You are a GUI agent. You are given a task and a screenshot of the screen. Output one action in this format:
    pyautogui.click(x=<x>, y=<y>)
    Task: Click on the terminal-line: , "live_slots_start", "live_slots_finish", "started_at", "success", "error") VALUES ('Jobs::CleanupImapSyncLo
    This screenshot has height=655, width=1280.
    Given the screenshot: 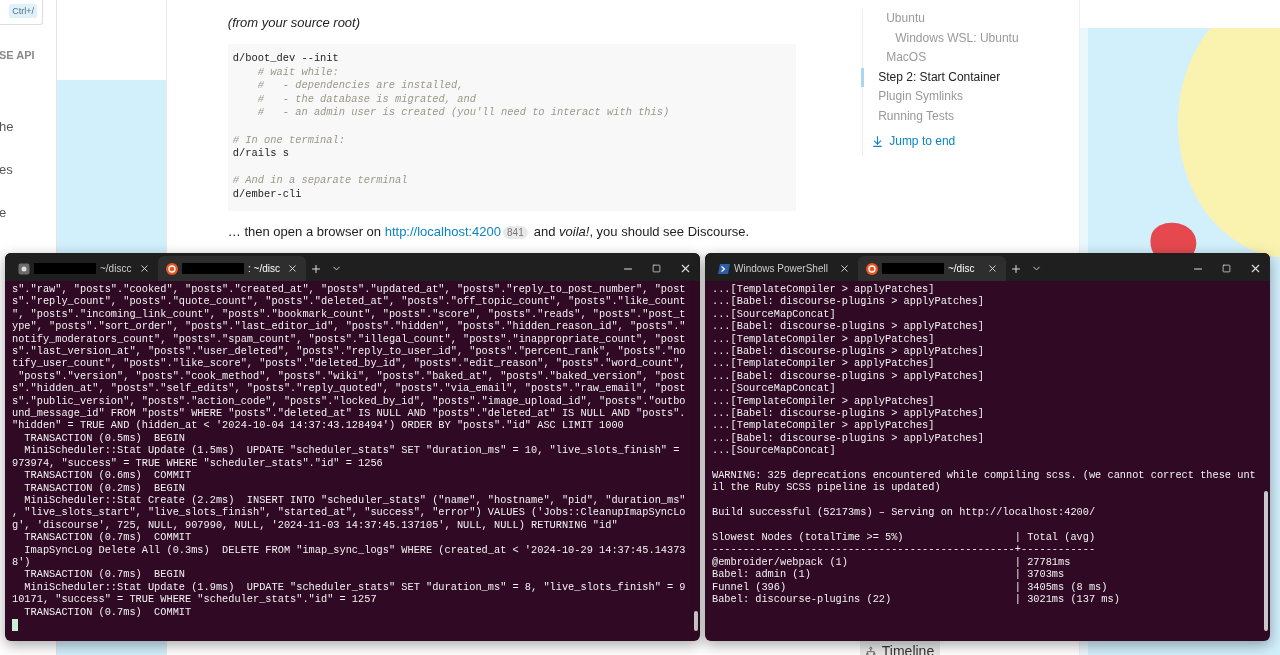 What is the action you would take?
    pyautogui.click(x=349, y=512)
    